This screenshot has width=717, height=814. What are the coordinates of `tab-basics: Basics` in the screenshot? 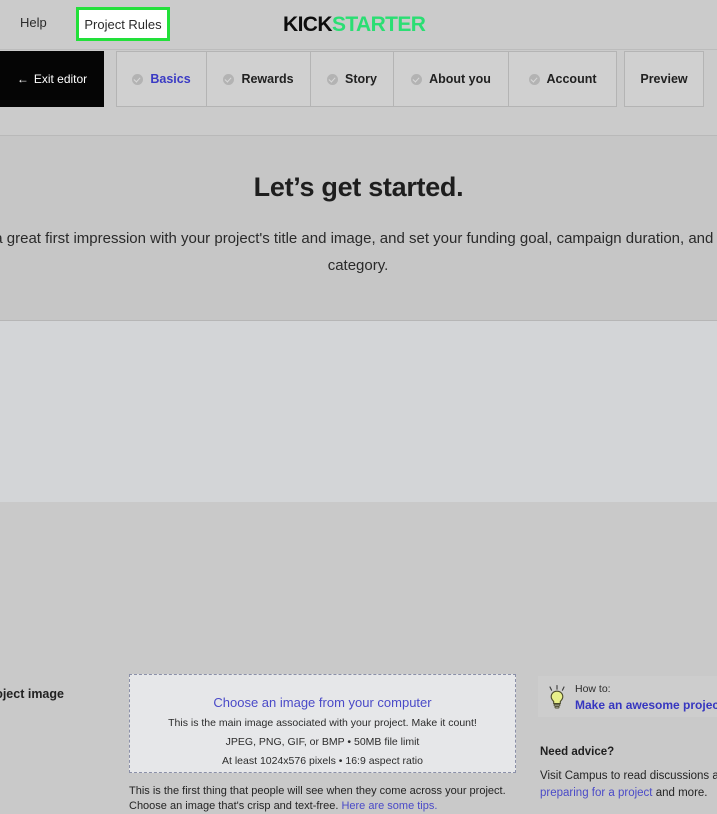 It's located at (161, 79).